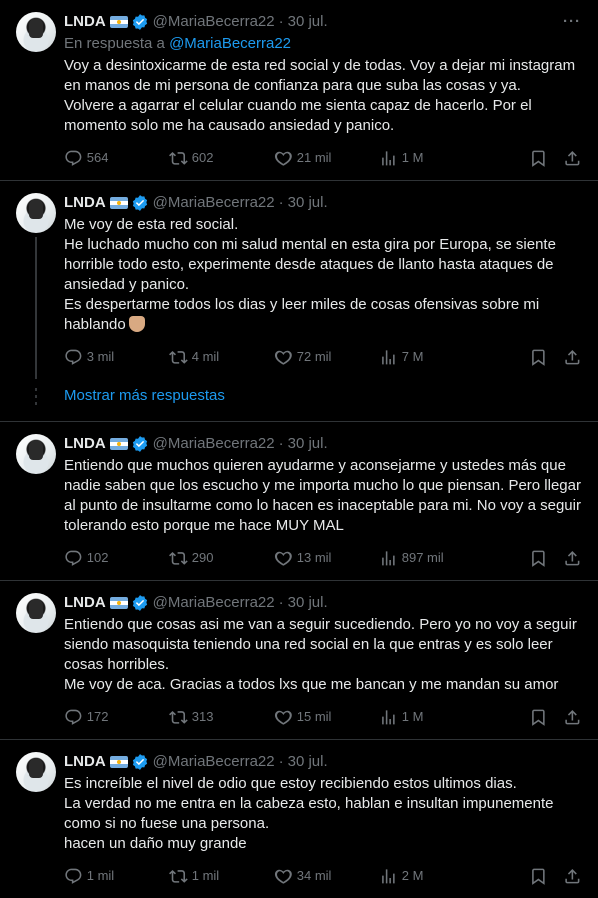 The image size is (598, 898). Describe the element at coordinates (202, 157) in the screenshot. I see `retweet-count: 602` at that location.